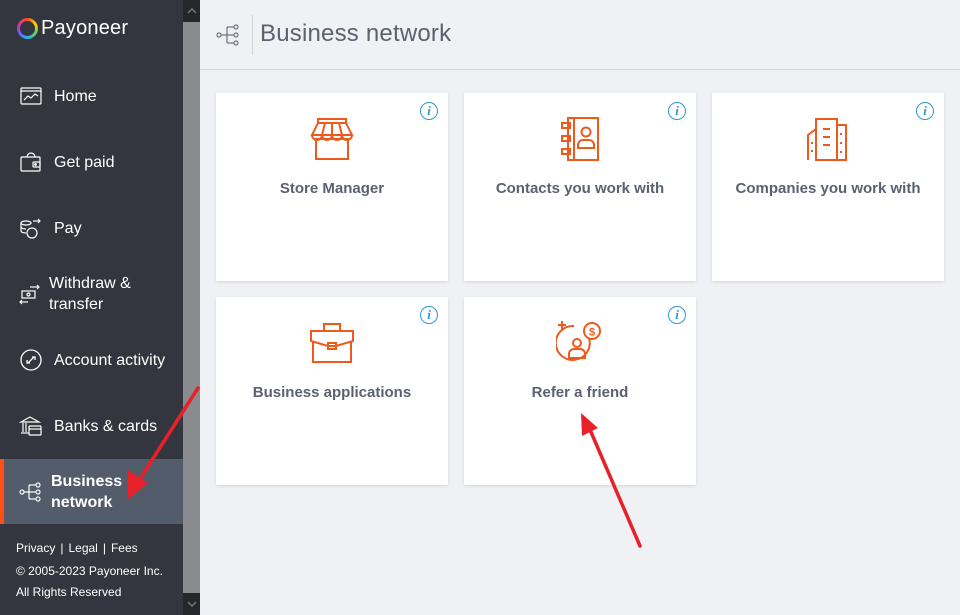 Image resolution: width=960 pixels, height=615 pixels. I want to click on refer-friend-icon: $, so click(580, 343).